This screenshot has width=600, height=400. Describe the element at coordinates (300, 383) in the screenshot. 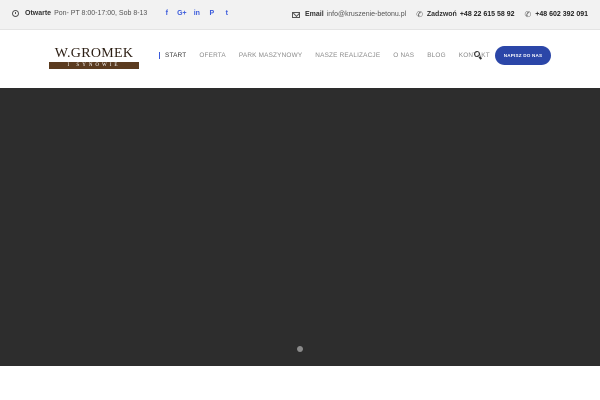

I see `content-area` at that location.